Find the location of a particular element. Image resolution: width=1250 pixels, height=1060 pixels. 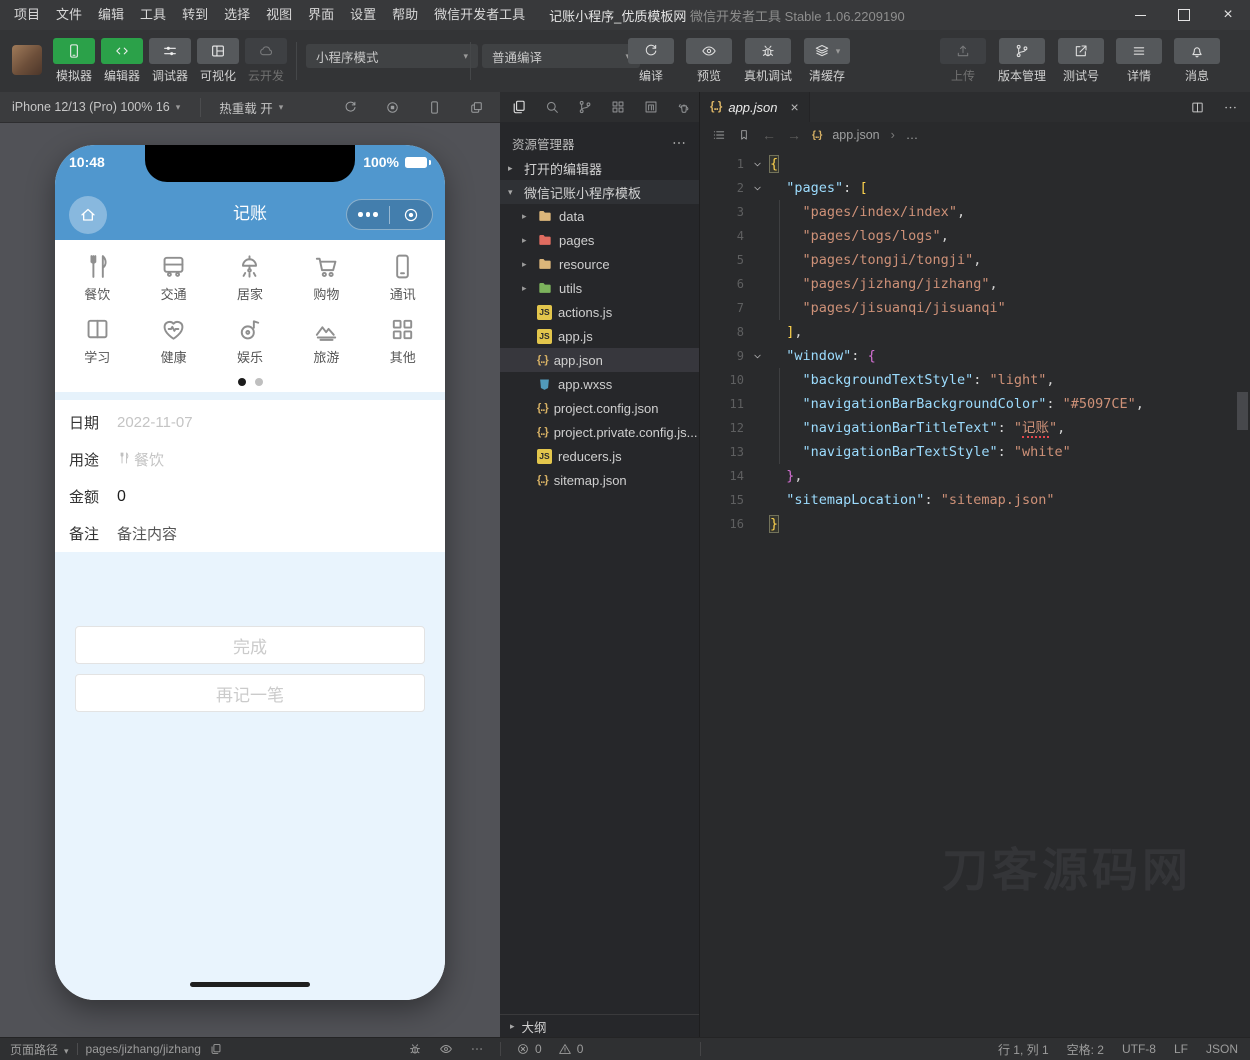

action-git-branch: 版本管理 is located at coordinates (1022, 61).